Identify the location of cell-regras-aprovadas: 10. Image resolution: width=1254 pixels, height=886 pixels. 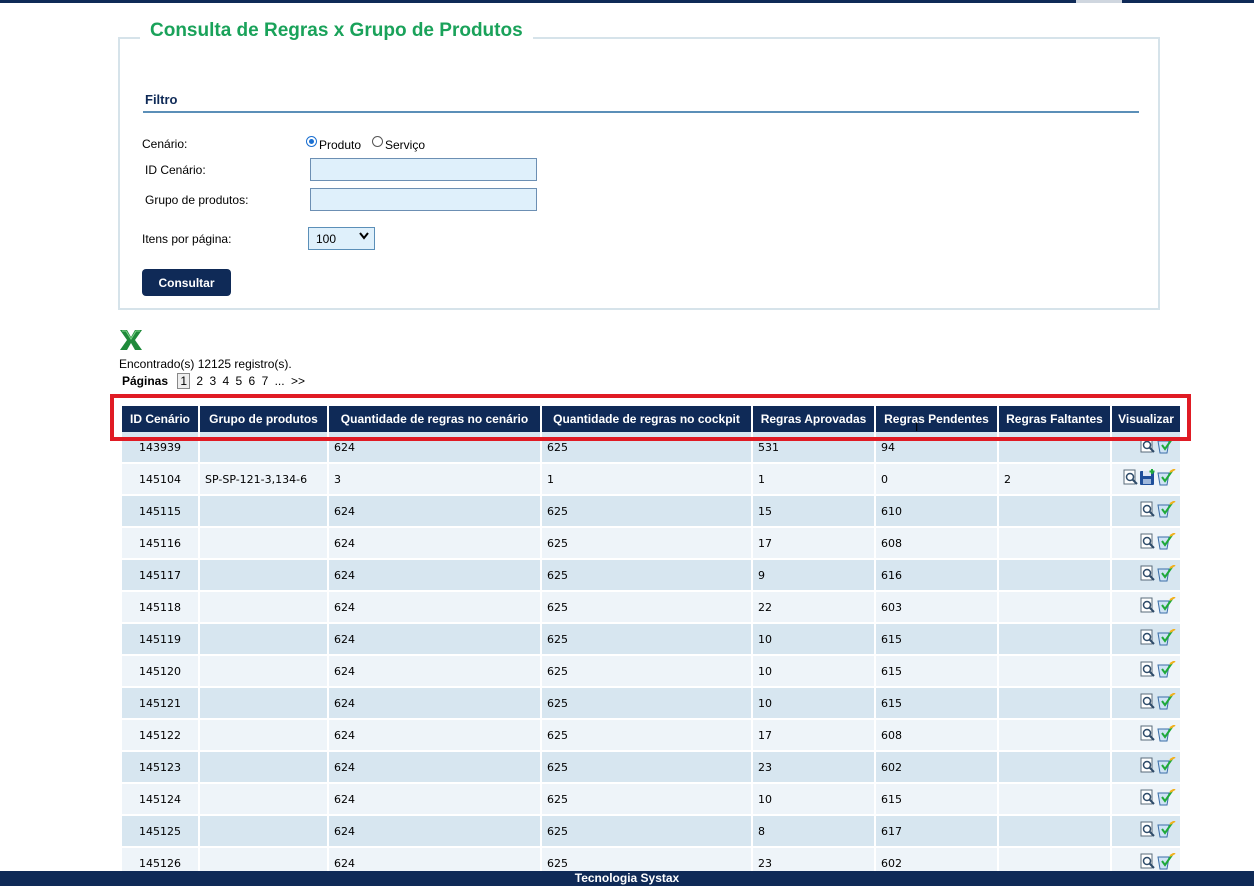
(813, 640).